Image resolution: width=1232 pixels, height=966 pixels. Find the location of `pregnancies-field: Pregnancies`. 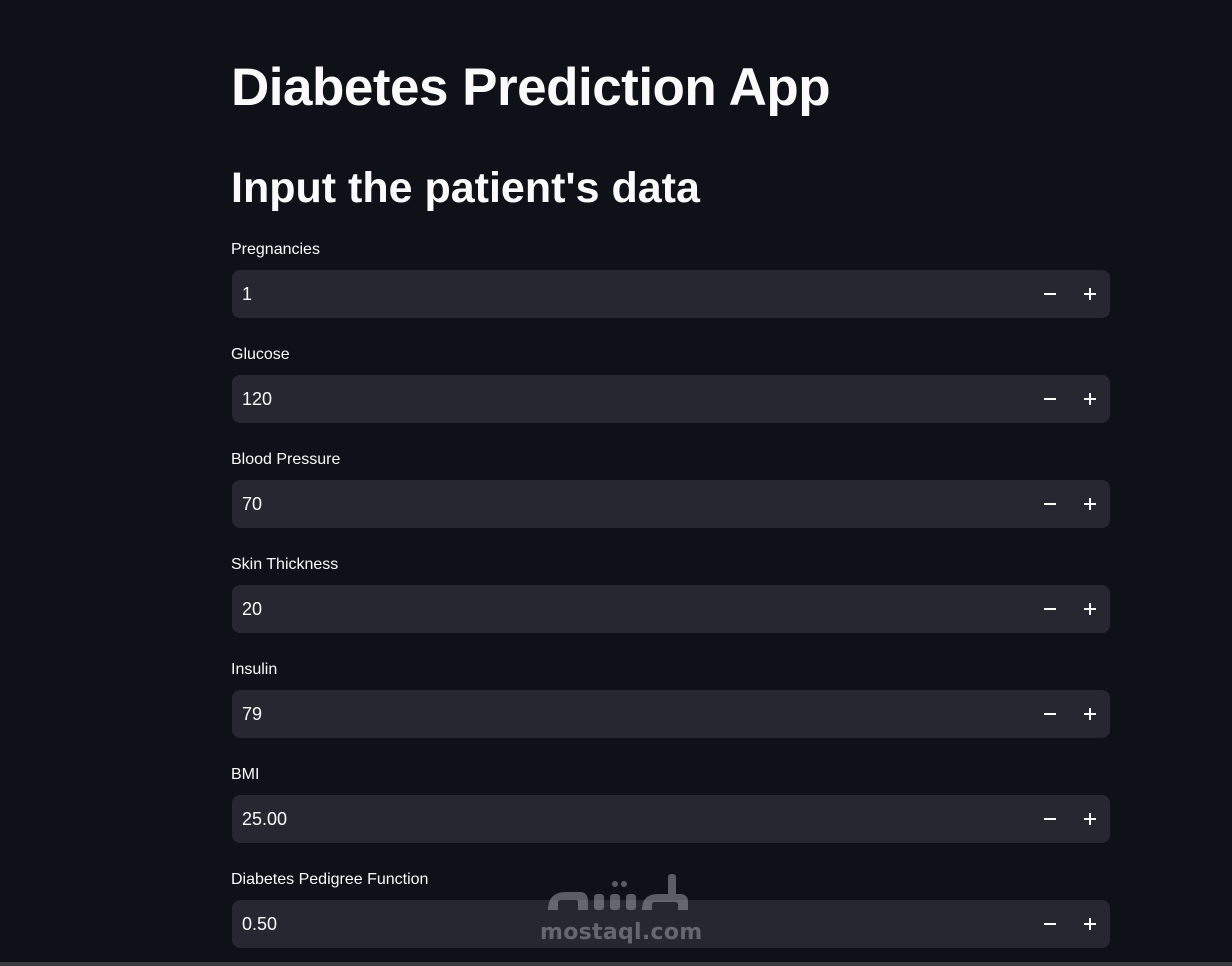

pregnancies-field: Pregnancies is located at coordinates (670, 285).